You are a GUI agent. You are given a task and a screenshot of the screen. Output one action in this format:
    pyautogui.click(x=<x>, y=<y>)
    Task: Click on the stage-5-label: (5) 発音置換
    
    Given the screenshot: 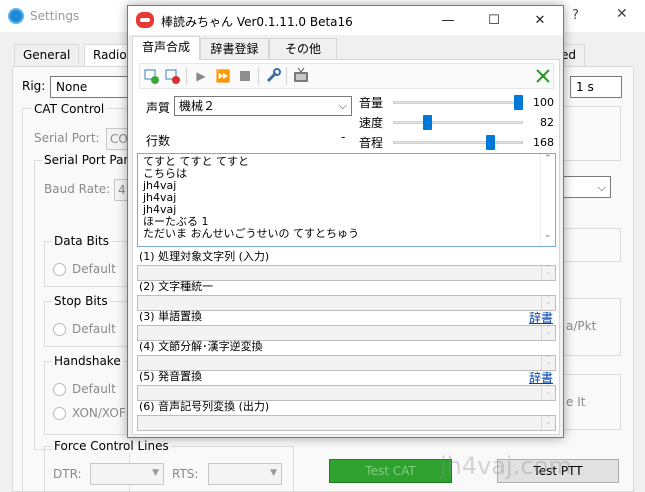 What is the action you would take?
    pyautogui.click(x=171, y=376)
    